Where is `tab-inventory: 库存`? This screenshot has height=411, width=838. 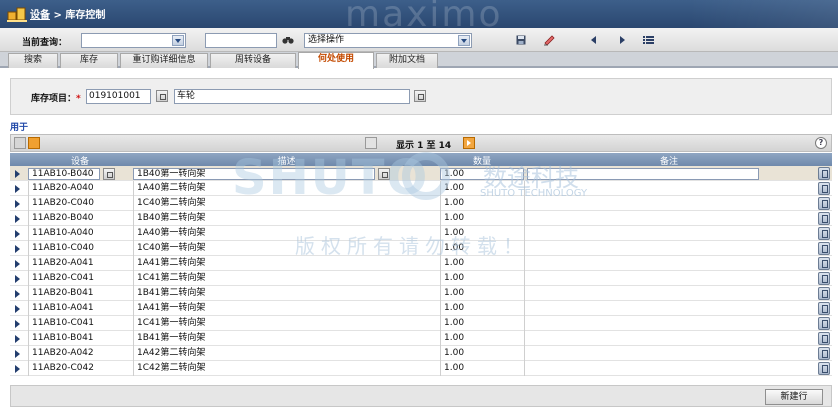 tab-inventory: 库存 is located at coordinates (89, 60).